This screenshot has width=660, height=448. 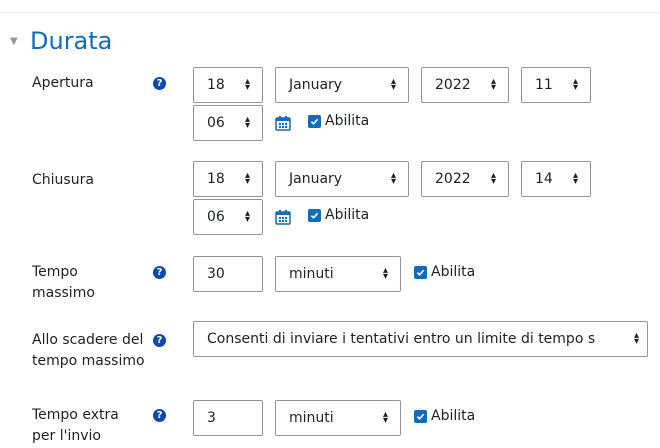 I want to click on tempo-extra-value: 3, so click(x=211, y=418).